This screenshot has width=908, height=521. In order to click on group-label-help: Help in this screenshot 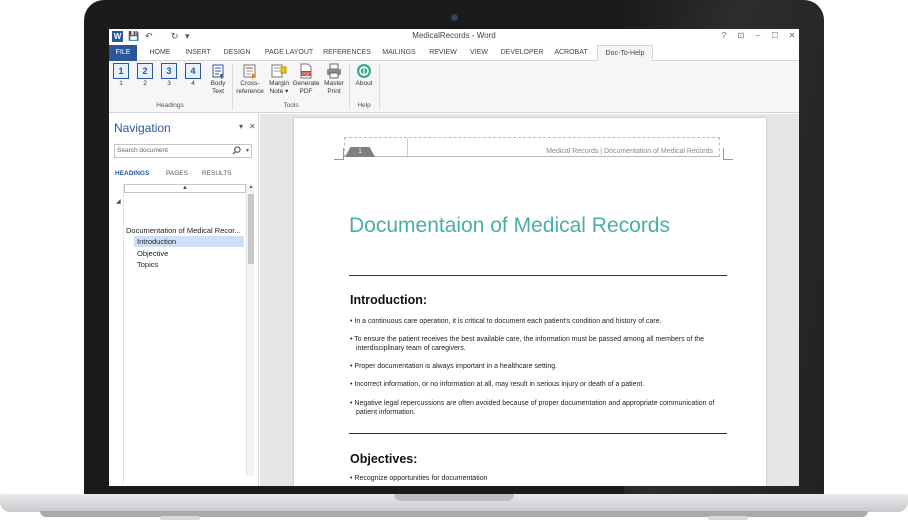, I will do `click(364, 105)`.